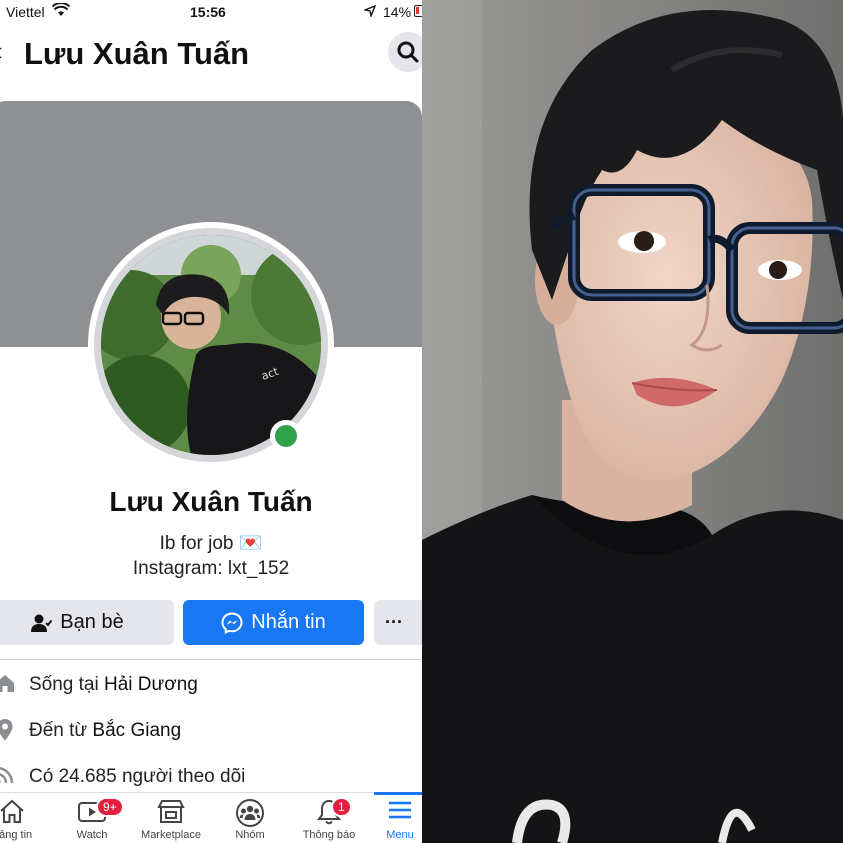 This screenshot has height=843, width=843. What do you see at coordinates (288, 622) in the screenshot?
I see `message-button-label: Nhắn tin` at bounding box center [288, 622].